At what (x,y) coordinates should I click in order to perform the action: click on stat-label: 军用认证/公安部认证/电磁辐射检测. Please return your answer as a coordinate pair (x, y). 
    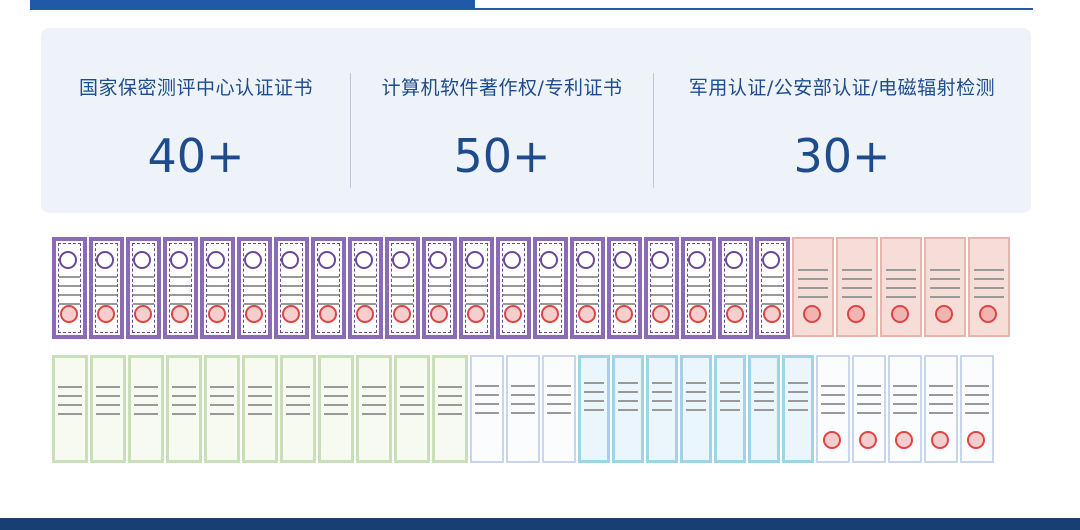
    Looking at the image, I should click on (842, 88).